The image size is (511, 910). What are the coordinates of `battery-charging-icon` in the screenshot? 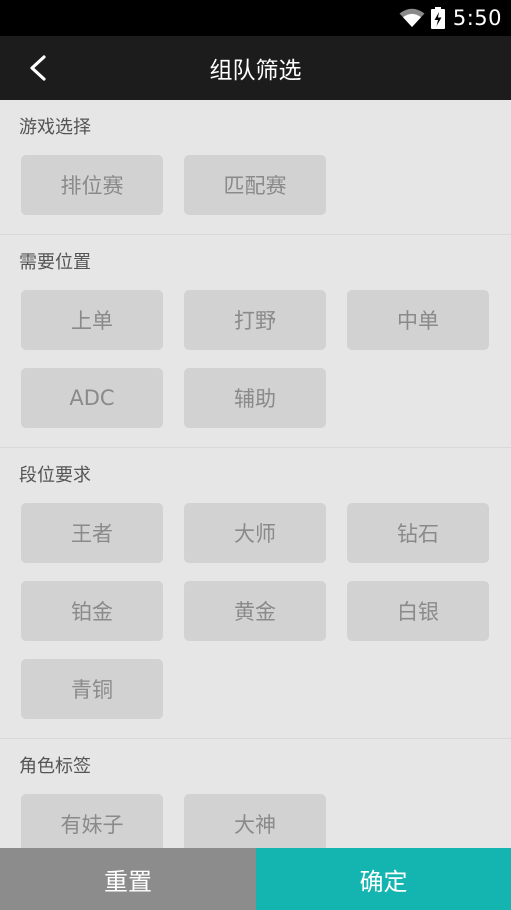 It's located at (437, 18).